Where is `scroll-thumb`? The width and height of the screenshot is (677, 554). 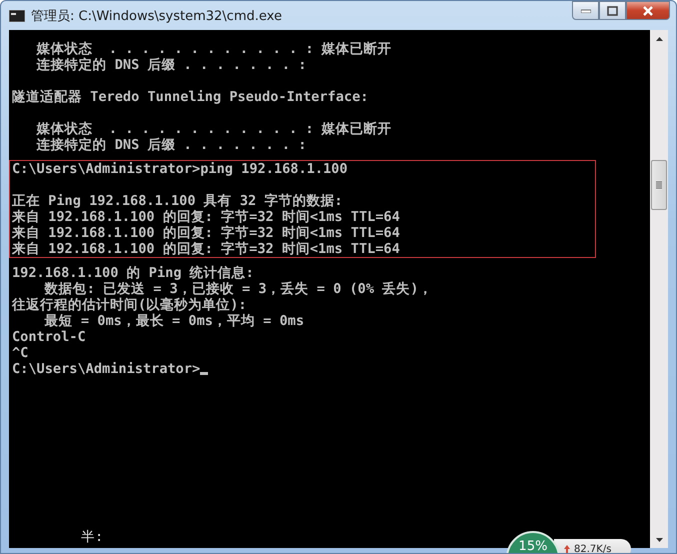
scroll-thumb is located at coordinates (659, 185).